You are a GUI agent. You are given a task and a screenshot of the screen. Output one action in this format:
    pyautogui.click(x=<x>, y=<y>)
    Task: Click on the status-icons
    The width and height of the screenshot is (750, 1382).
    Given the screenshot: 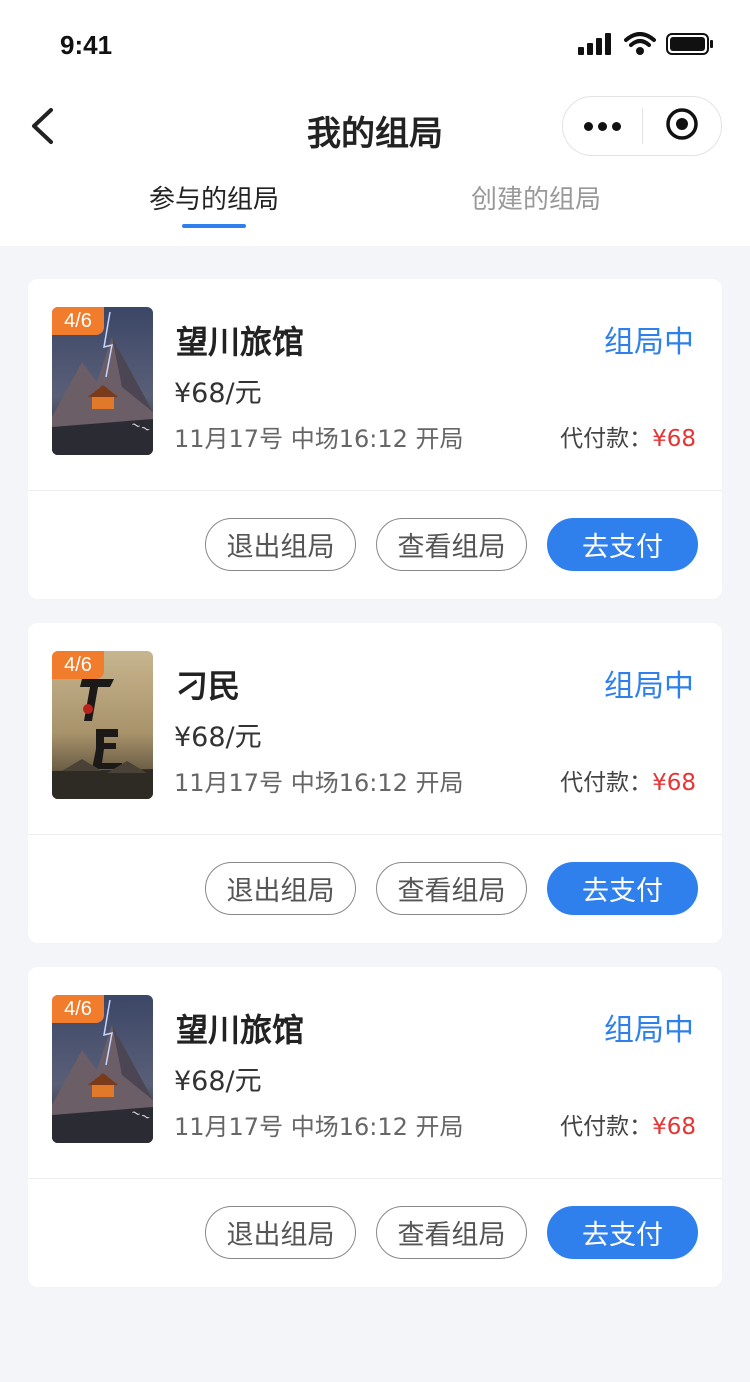 What is the action you would take?
    pyautogui.click(x=646, y=46)
    